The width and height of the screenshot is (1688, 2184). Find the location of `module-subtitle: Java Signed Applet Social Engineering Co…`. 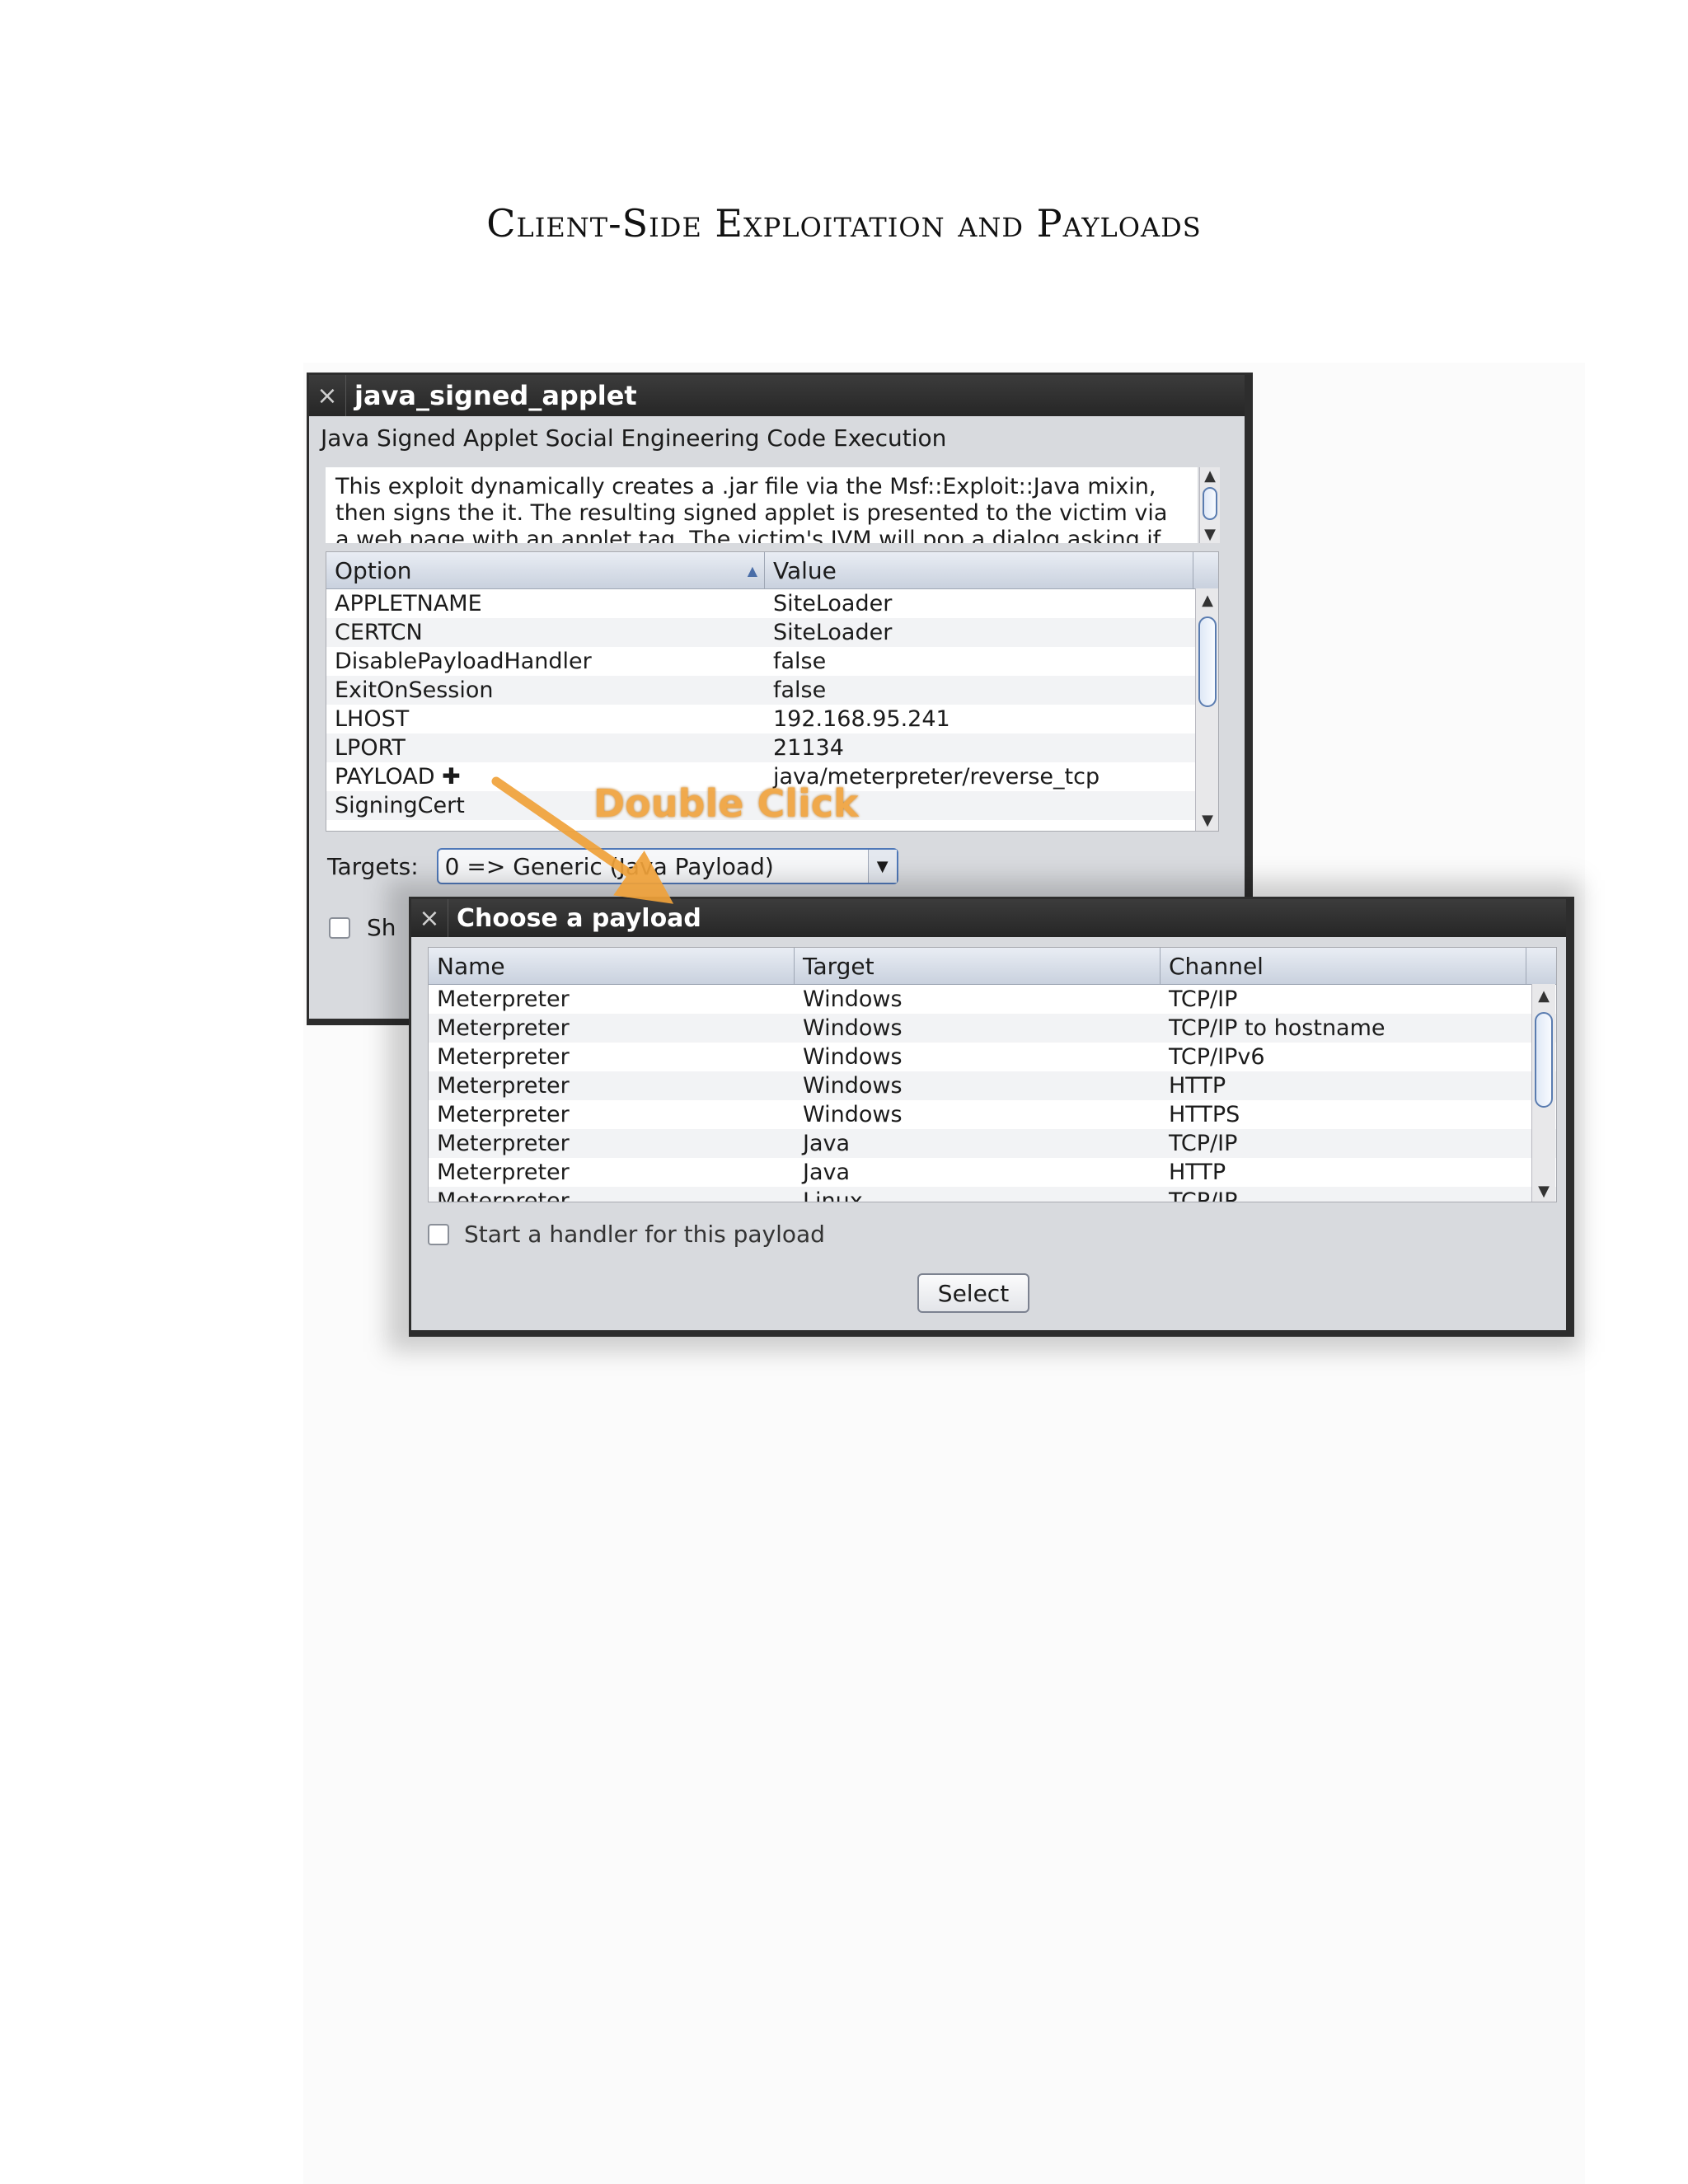

module-subtitle: Java Signed Applet Social Engineering Co… is located at coordinates (634, 438).